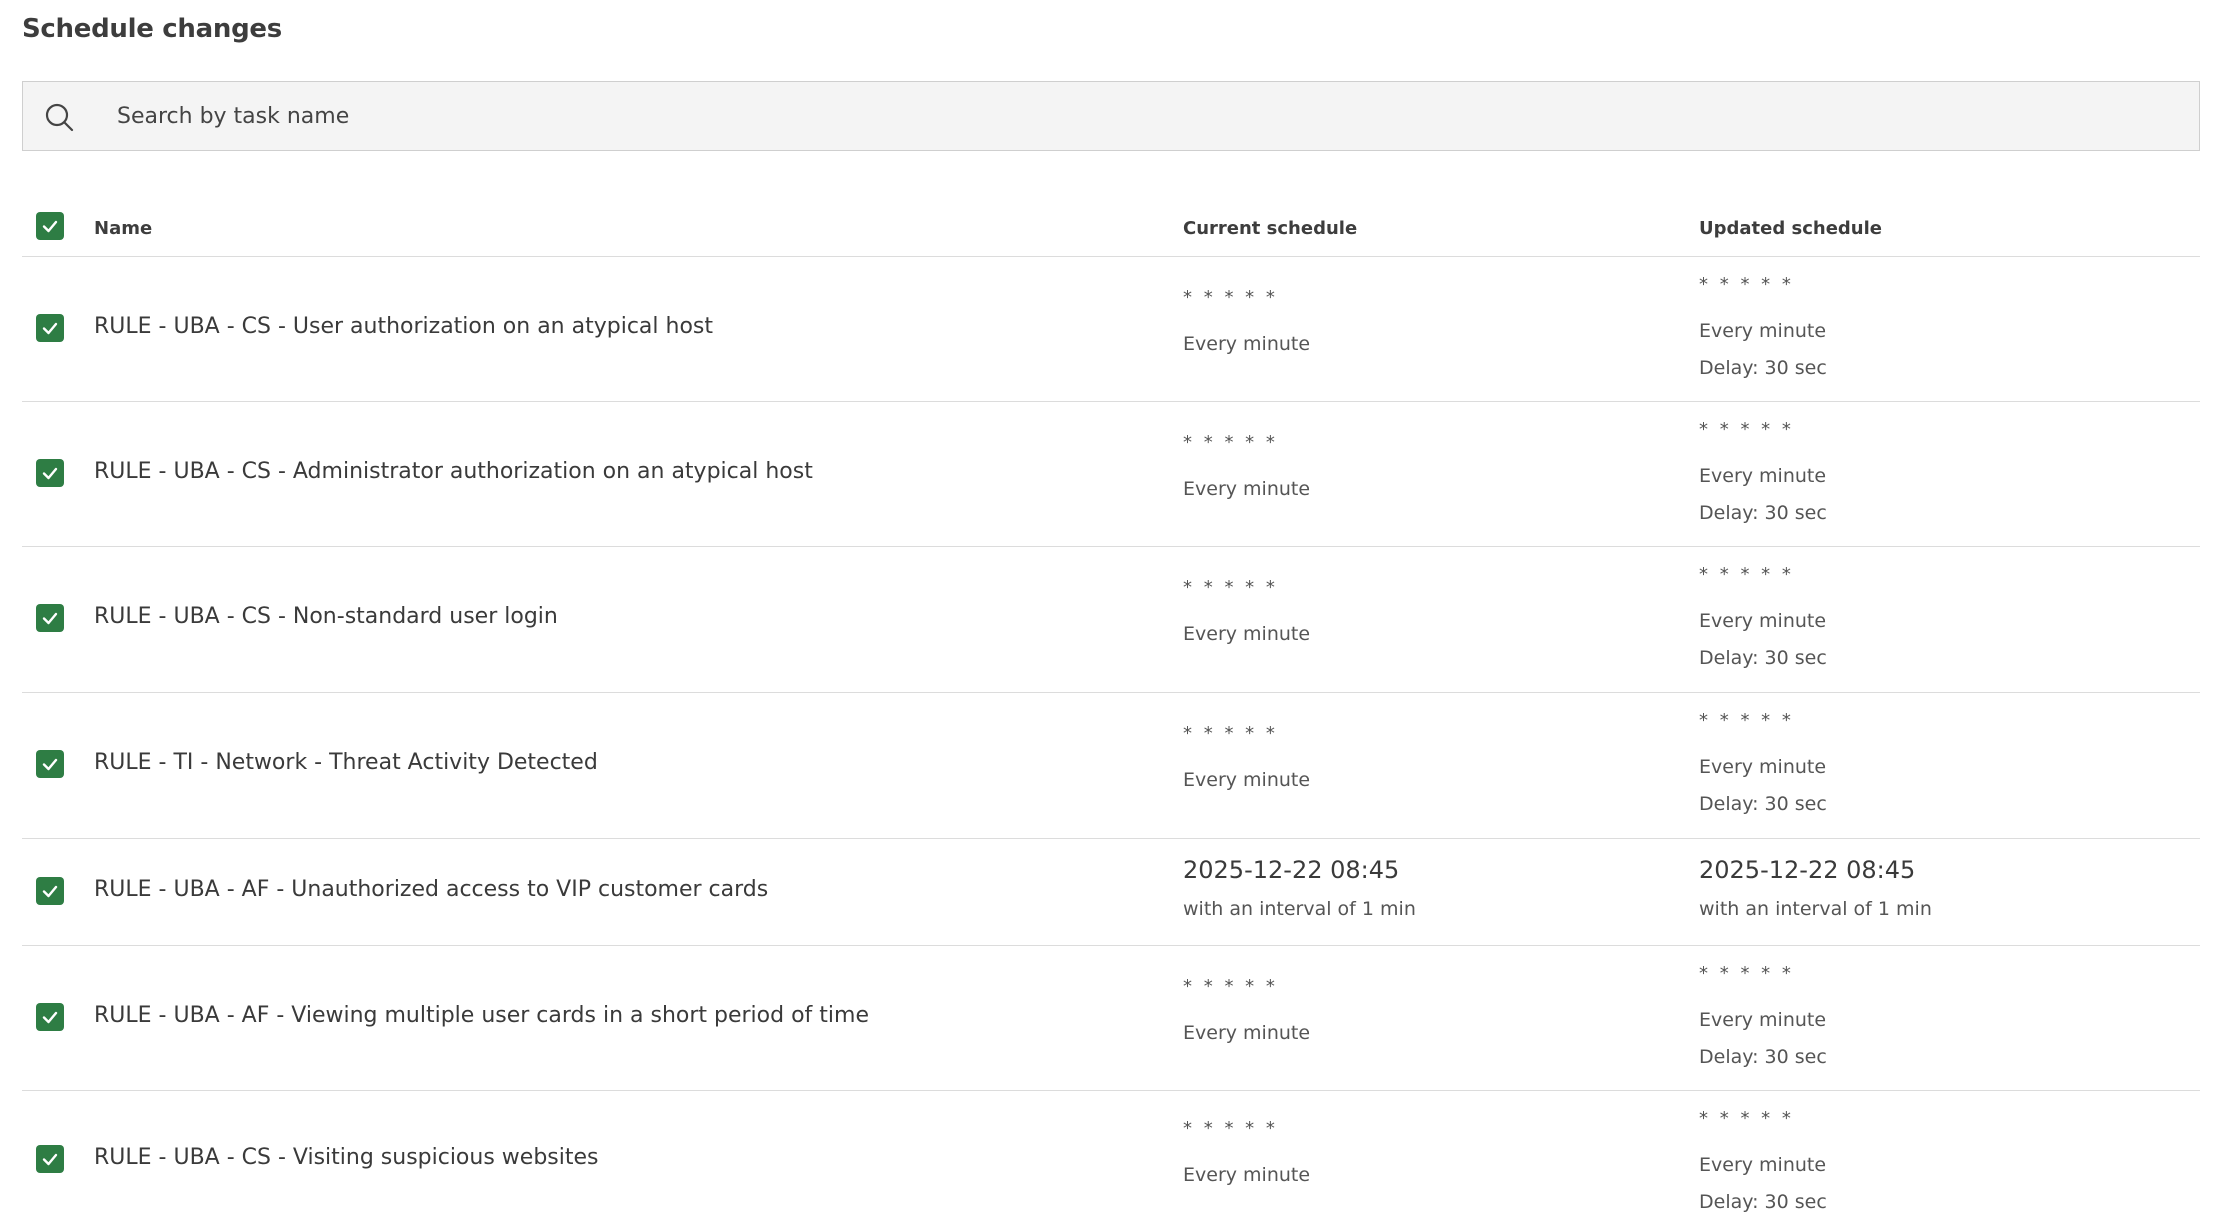 The image size is (2216, 1230). What do you see at coordinates (1145, 116) in the screenshot?
I see `search-input` at bounding box center [1145, 116].